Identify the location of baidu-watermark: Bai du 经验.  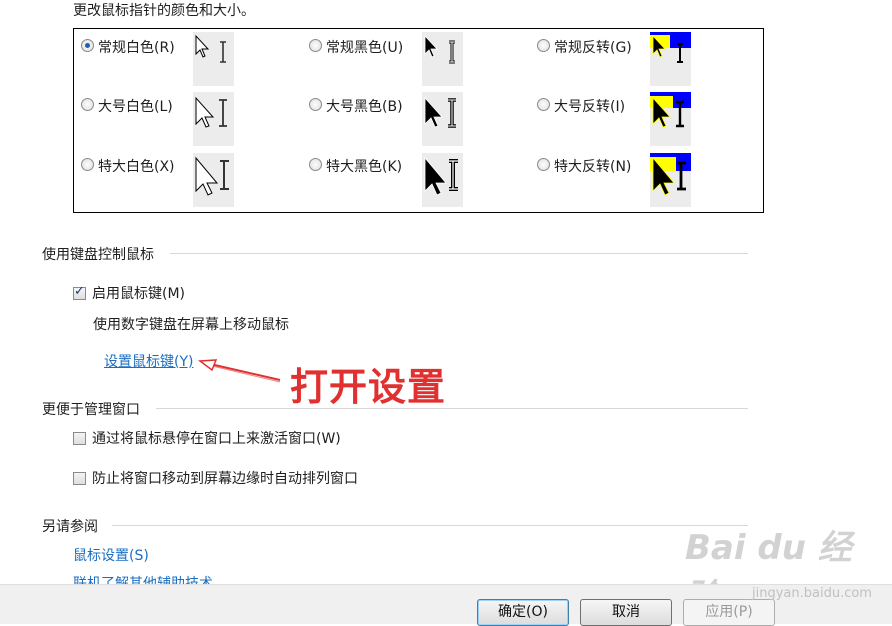
(785, 568).